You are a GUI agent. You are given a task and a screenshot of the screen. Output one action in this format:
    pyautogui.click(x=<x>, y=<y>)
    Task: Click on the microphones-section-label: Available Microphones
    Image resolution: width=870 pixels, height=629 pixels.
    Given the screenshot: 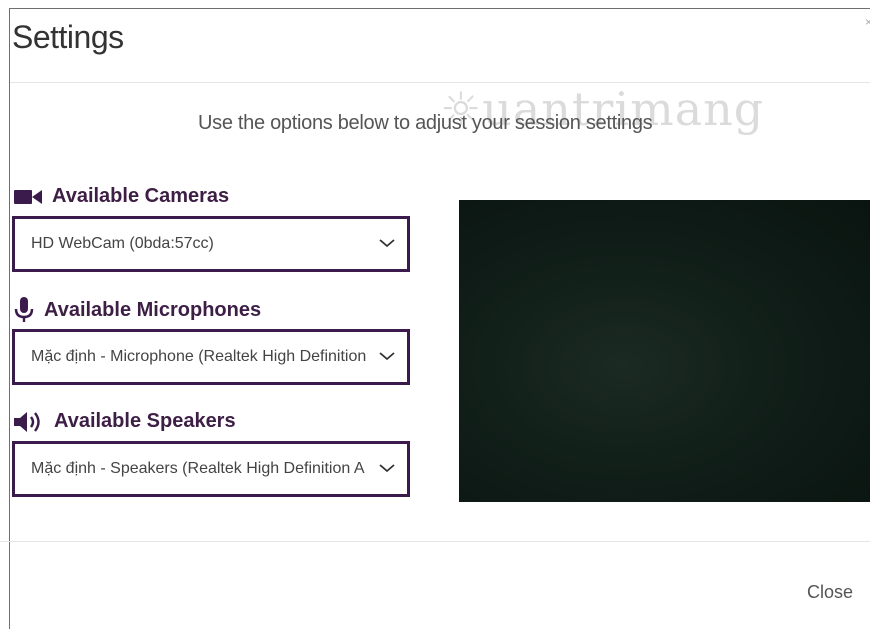 What is the action you would take?
    pyautogui.click(x=137, y=310)
    